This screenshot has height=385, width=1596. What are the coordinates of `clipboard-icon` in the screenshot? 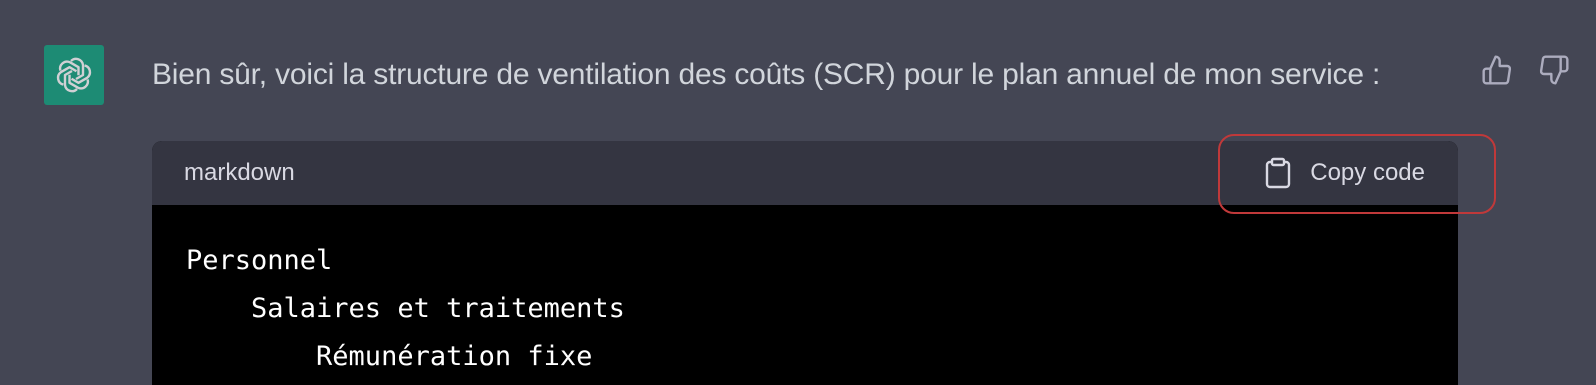 It's located at (1278, 173).